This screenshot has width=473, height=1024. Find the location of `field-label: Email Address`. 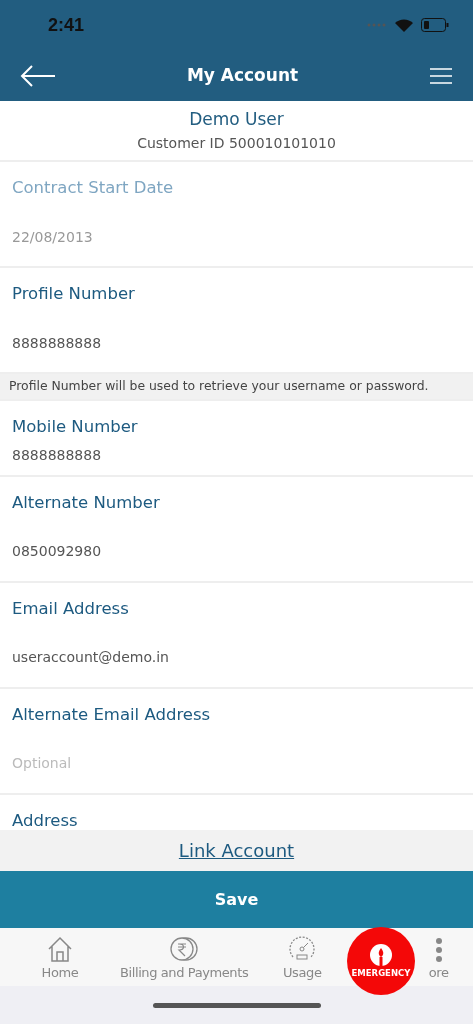

field-label: Email Address is located at coordinates (71, 608).